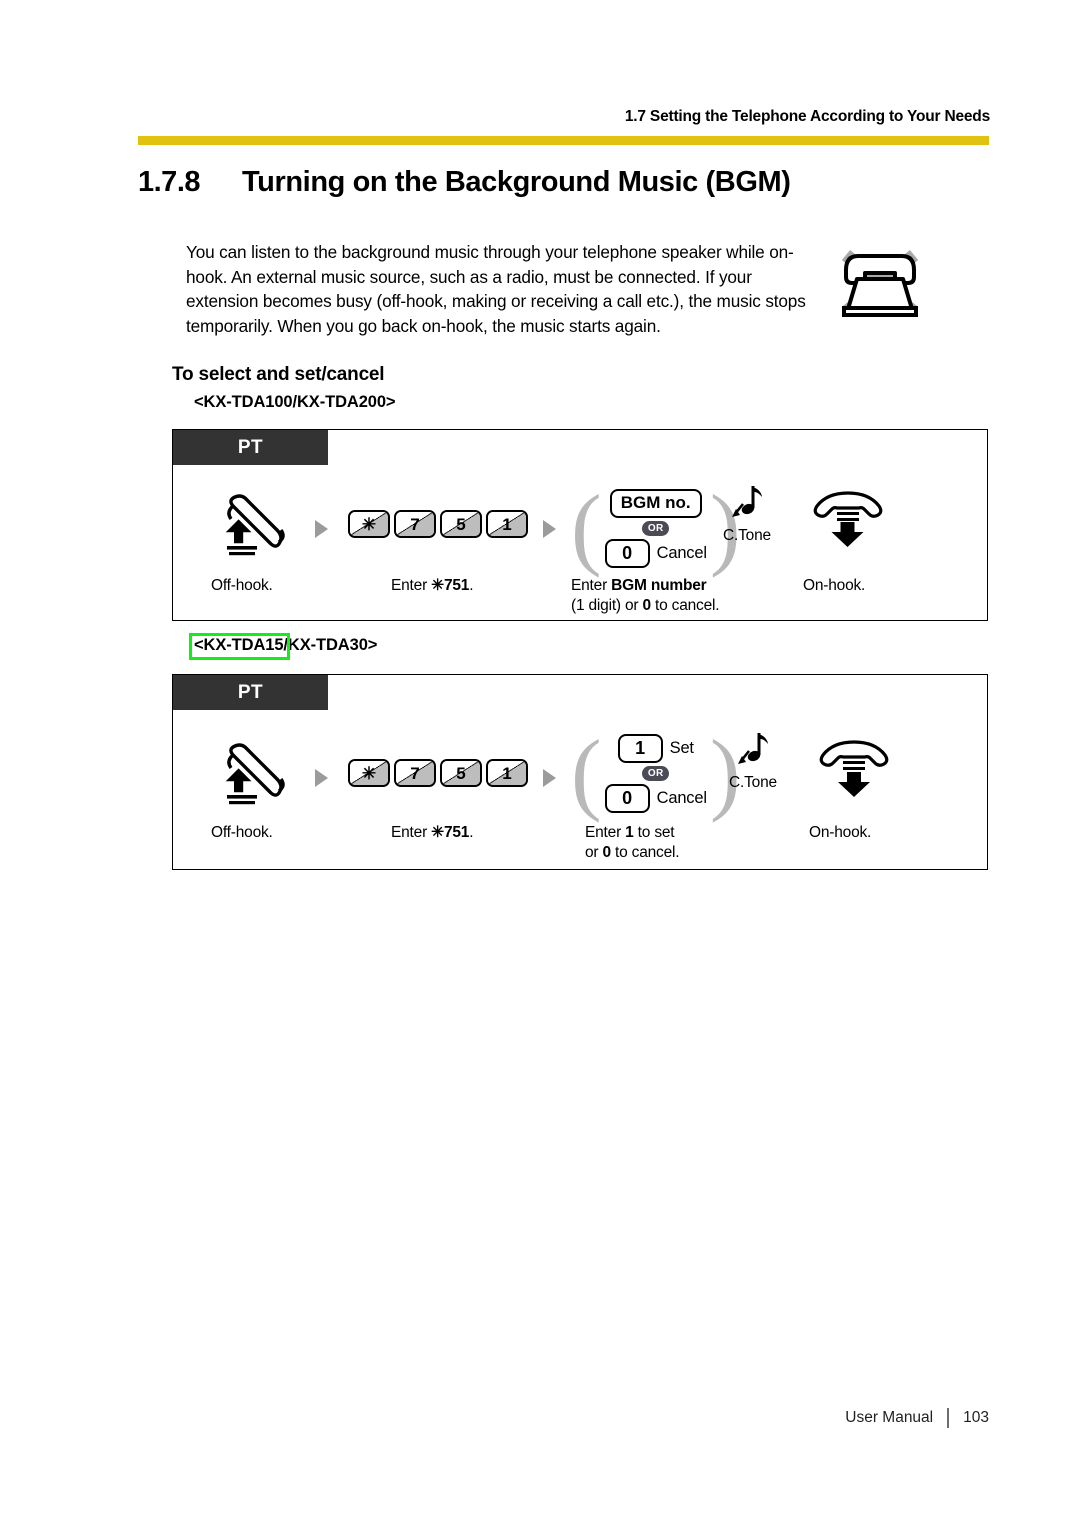 The height and width of the screenshot is (1528, 1080). What do you see at coordinates (607, 605) in the screenshot?
I see `caption-choice-line2-pre: (1 digit) or` at bounding box center [607, 605].